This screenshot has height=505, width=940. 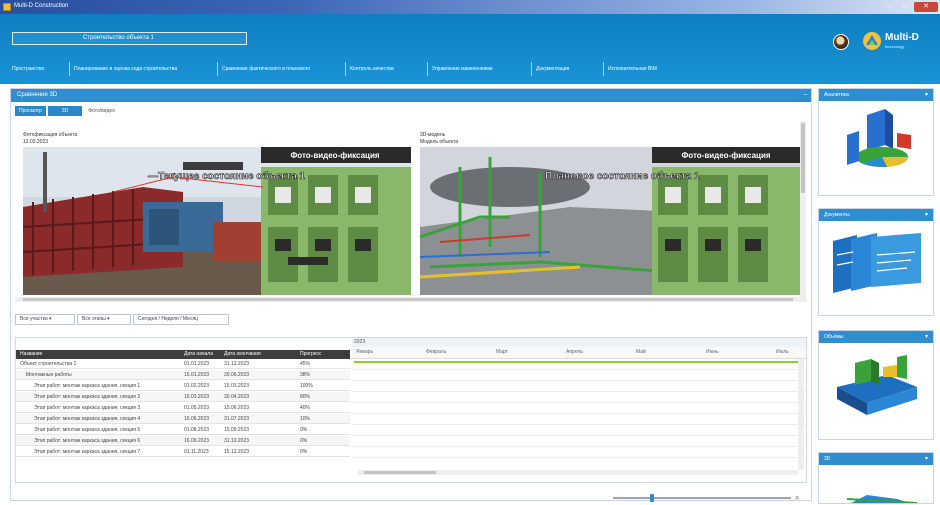 I want to click on zoom-handle, so click(x=652, y=498).